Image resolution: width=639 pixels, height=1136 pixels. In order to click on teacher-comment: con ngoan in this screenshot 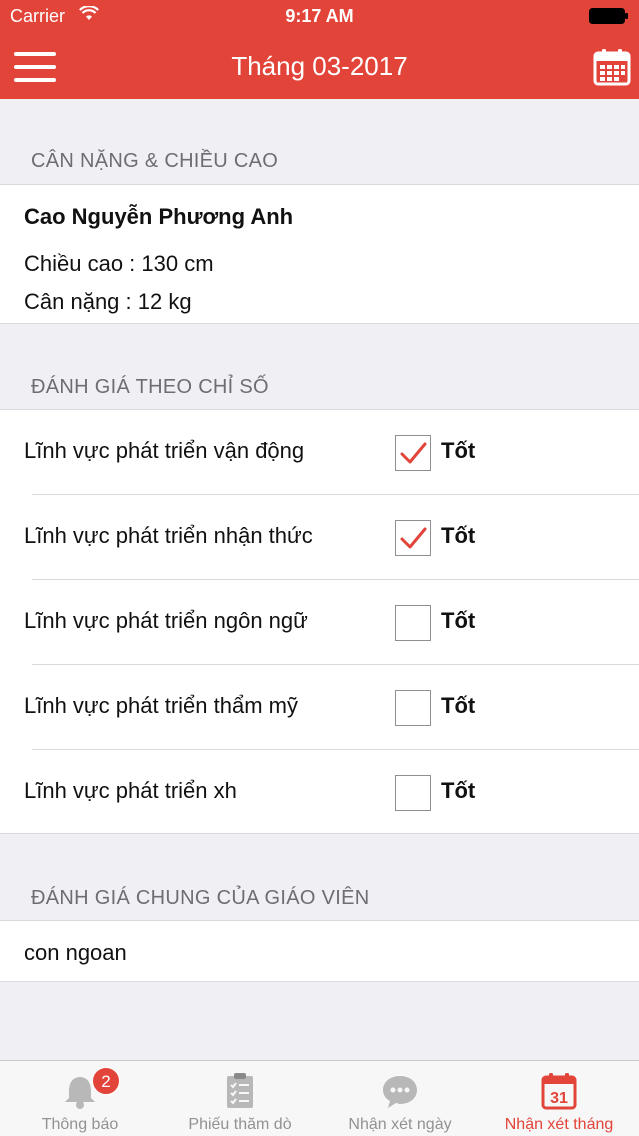, I will do `click(75, 952)`.